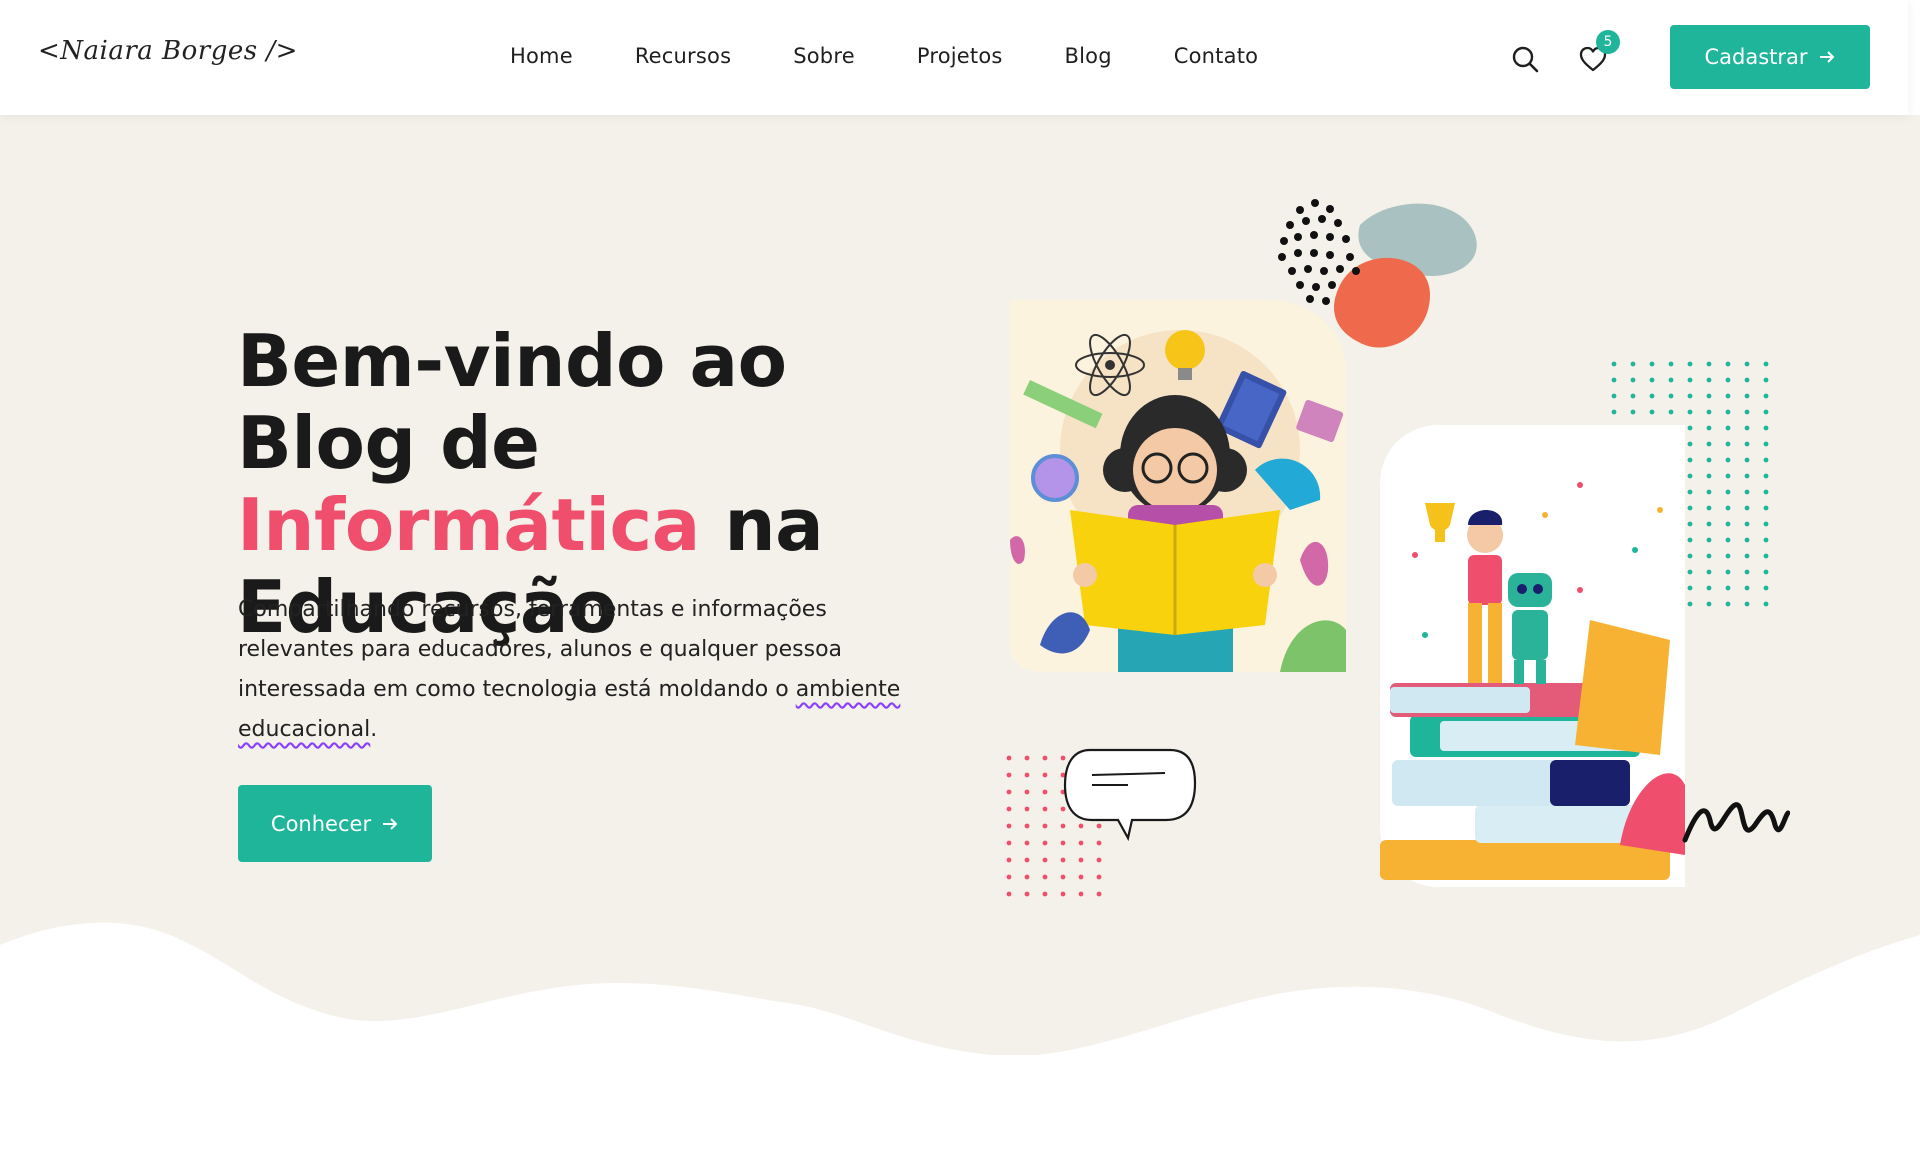 This screenshot has height=1176, width=1920. What do you see at coordinates (960, 988) in the screenshot?
I see `hero-bottom-wave` at bounding box center [960, 988].